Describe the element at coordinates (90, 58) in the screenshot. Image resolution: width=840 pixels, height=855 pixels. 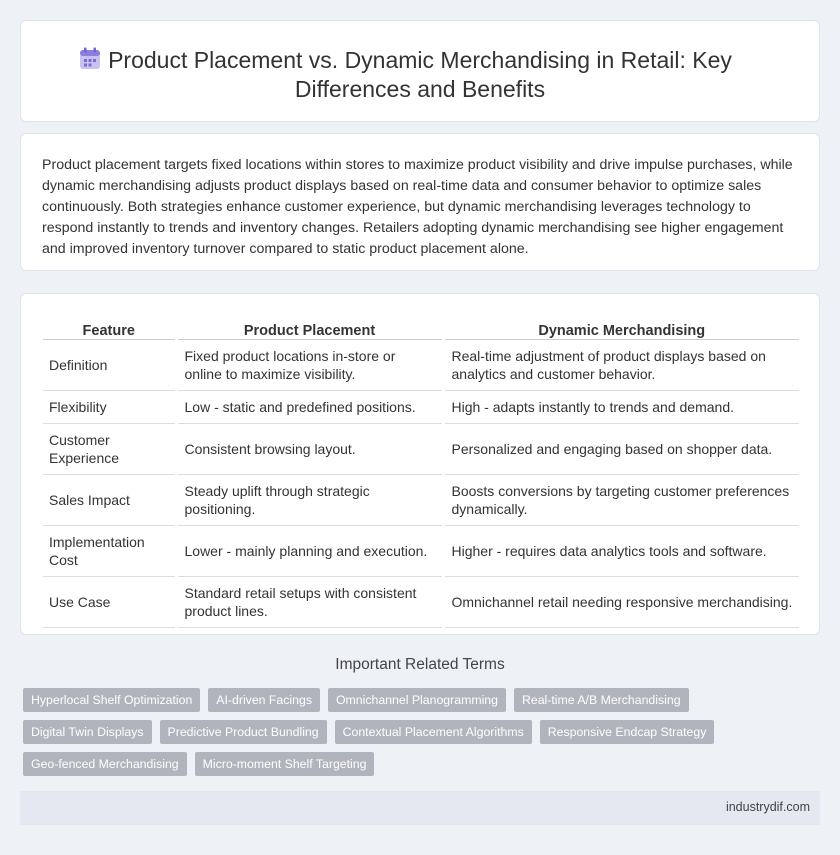
I see `calendar-icon` at that location.